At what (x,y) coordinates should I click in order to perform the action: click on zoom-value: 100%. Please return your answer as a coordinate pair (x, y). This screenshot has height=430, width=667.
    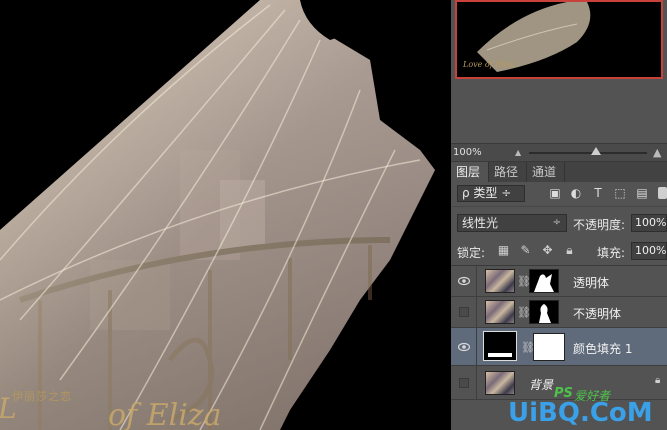
    Looking at the image, I should click on (467, 152).